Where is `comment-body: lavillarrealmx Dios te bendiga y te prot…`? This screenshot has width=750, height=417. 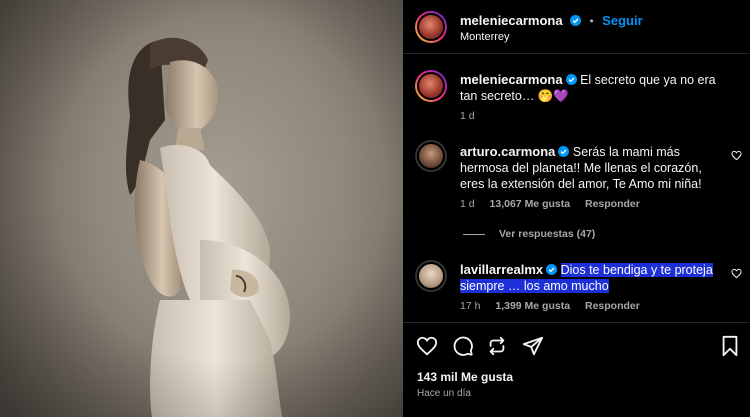 comment-body: lavillarrealmx Dios te bendiga y te prot… is located at coordinates (592, 278).